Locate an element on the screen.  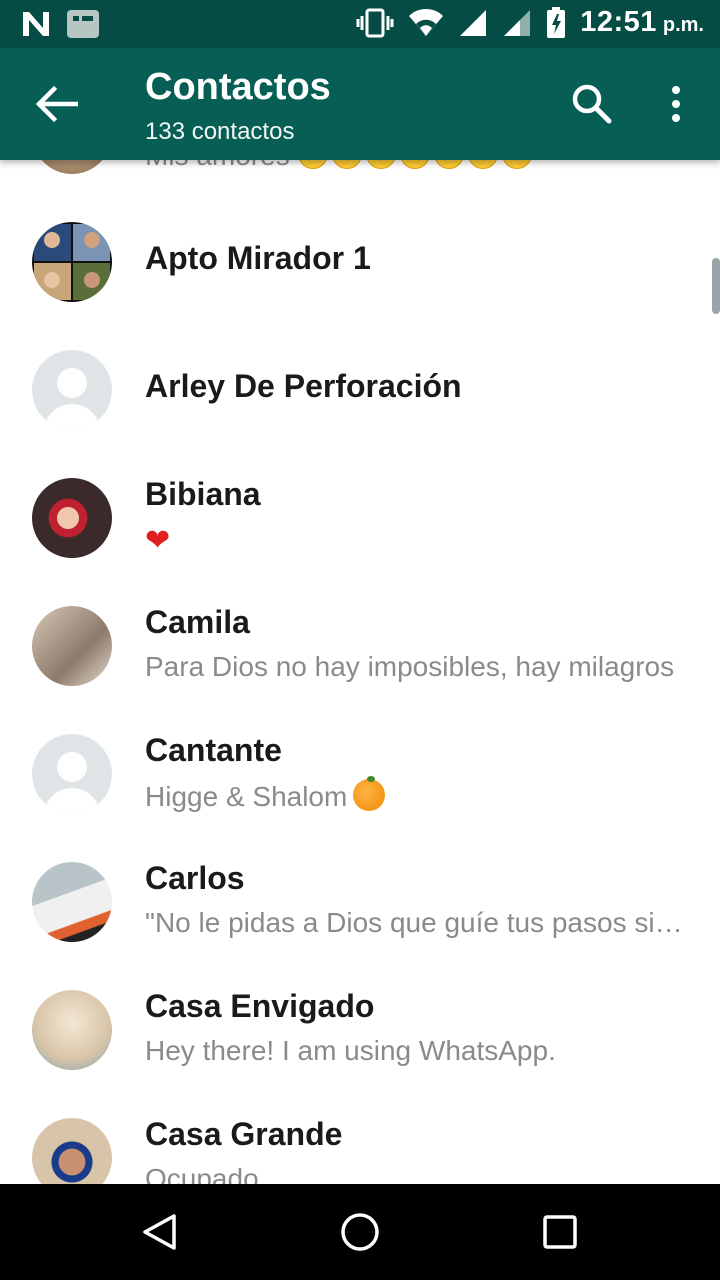
contact-row: Mis amores is located at coordinates (360, 179).